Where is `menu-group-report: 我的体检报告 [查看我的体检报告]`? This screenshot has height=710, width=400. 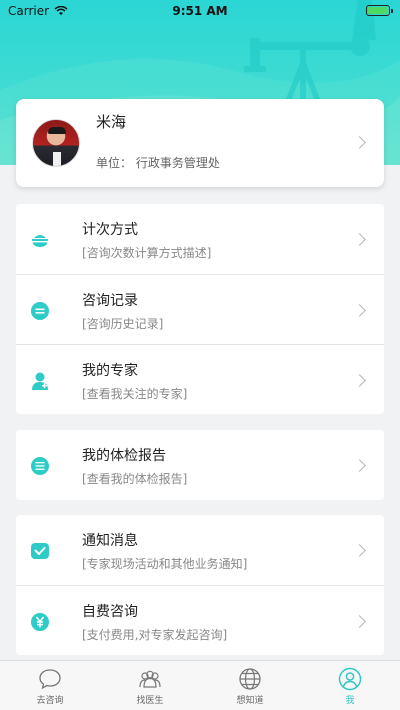 menu-group-report: 我的体检报告 [查看我的体检报告] is located at coordinates (200, 465).